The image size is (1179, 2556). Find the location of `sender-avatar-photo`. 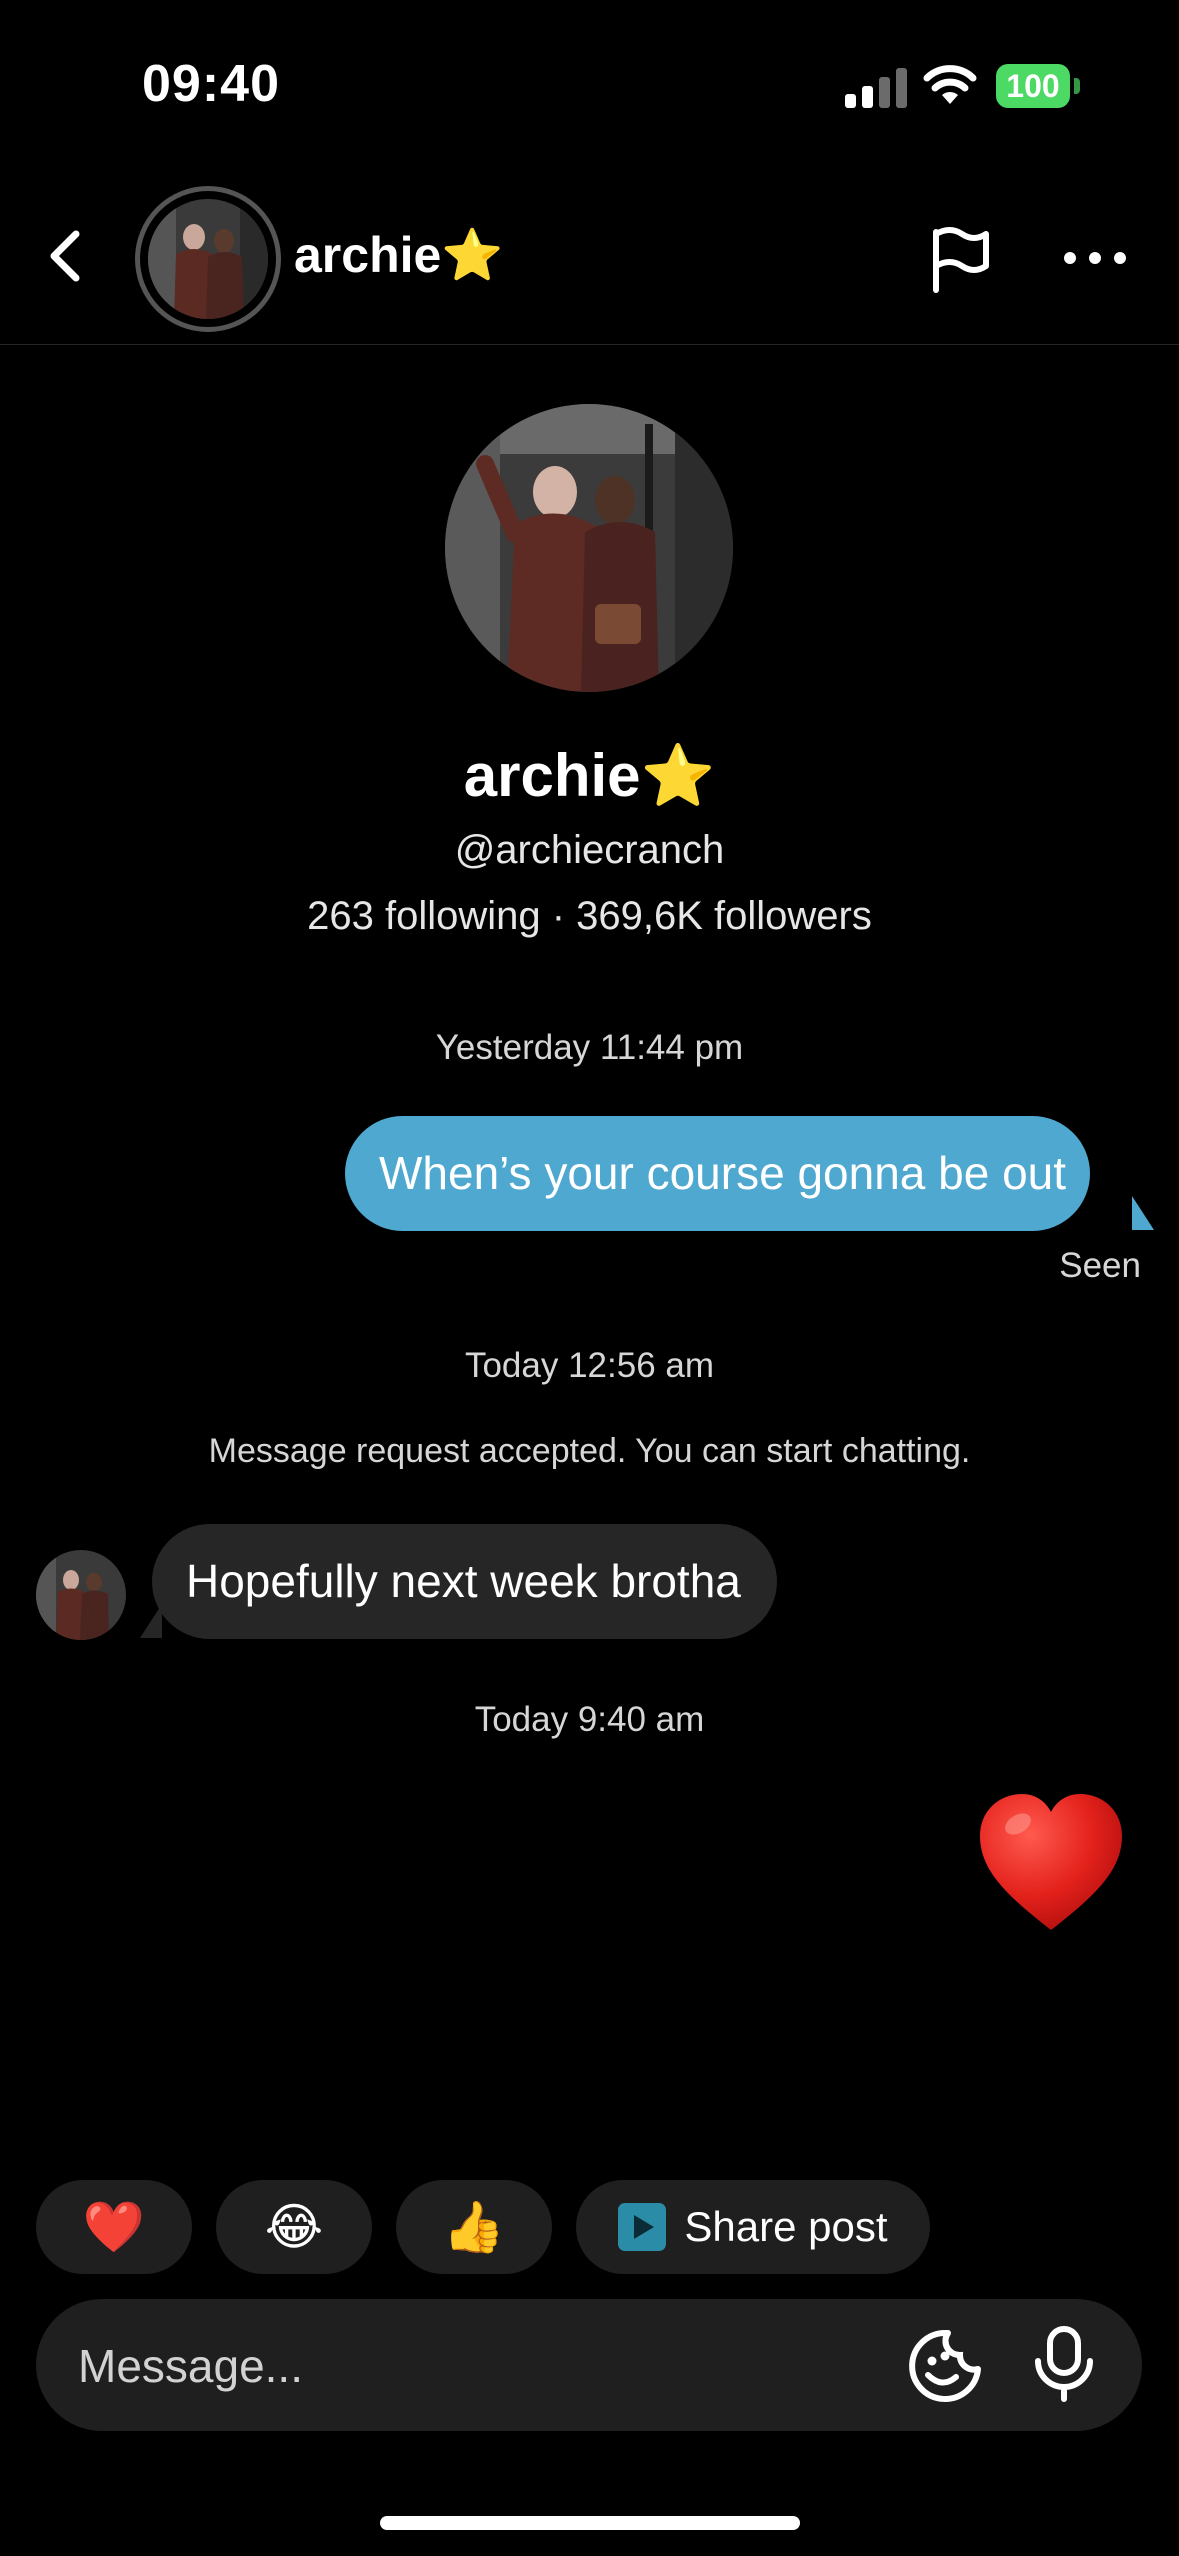

sender-avatar-photo is located at coordinates (81, 1595).